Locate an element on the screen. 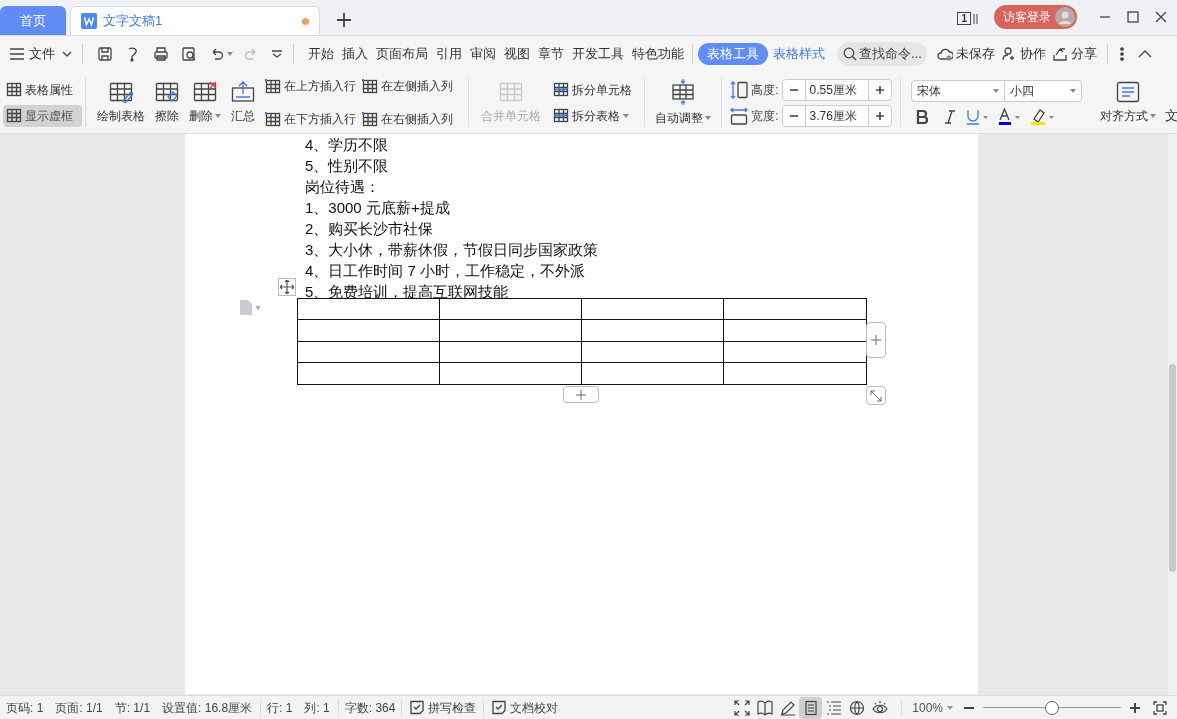 The image size is (1177, 719). window-count-badge: 1 is located at coordinates (964, 18).